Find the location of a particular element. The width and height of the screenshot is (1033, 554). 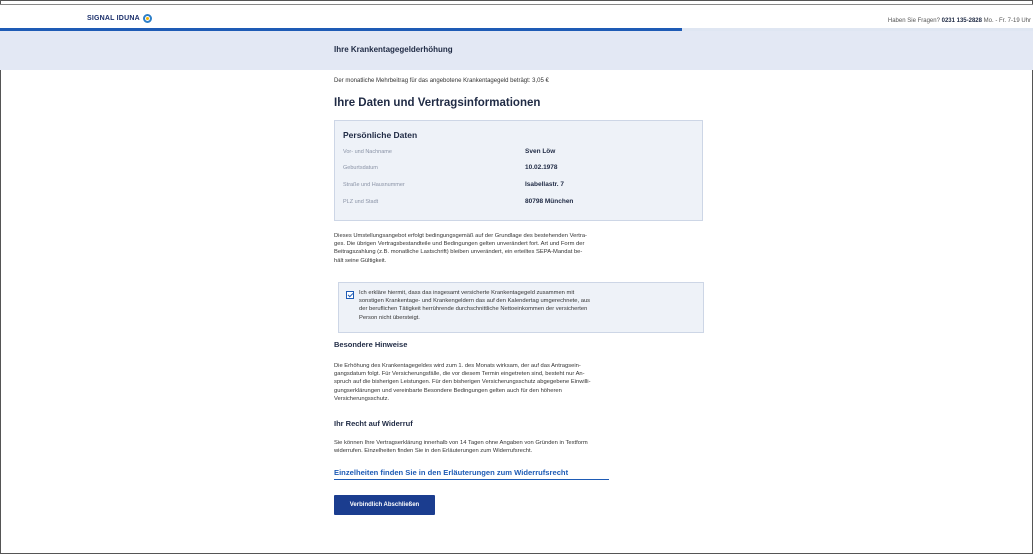

logo-text: SIGNAL IDUNA is located at coordinates (113, 18).